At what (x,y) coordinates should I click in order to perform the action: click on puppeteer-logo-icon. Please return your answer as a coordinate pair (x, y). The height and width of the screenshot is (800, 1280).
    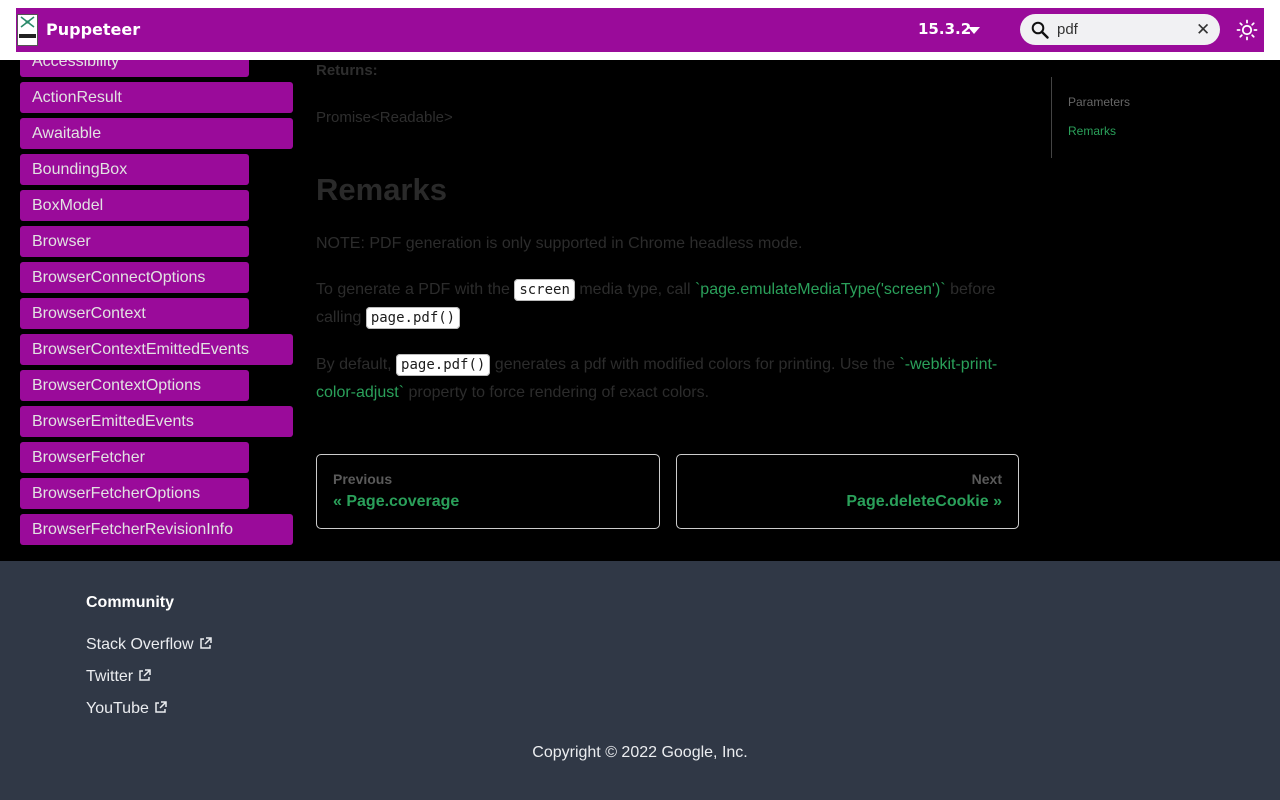
    Looking at the image, I should click on (27, 22).